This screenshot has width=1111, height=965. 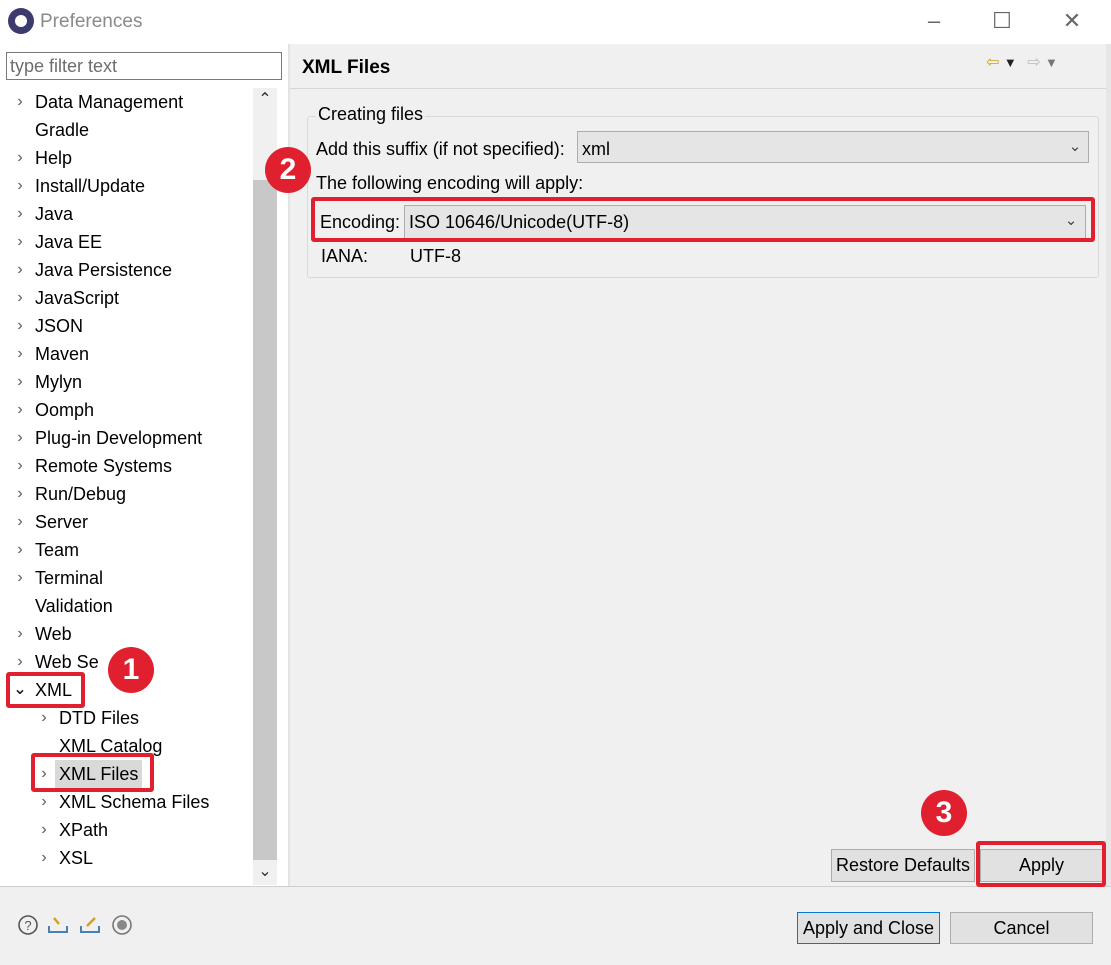 I want to click on chevron-down-icon: ⌄, so click(x=1075, y=147).